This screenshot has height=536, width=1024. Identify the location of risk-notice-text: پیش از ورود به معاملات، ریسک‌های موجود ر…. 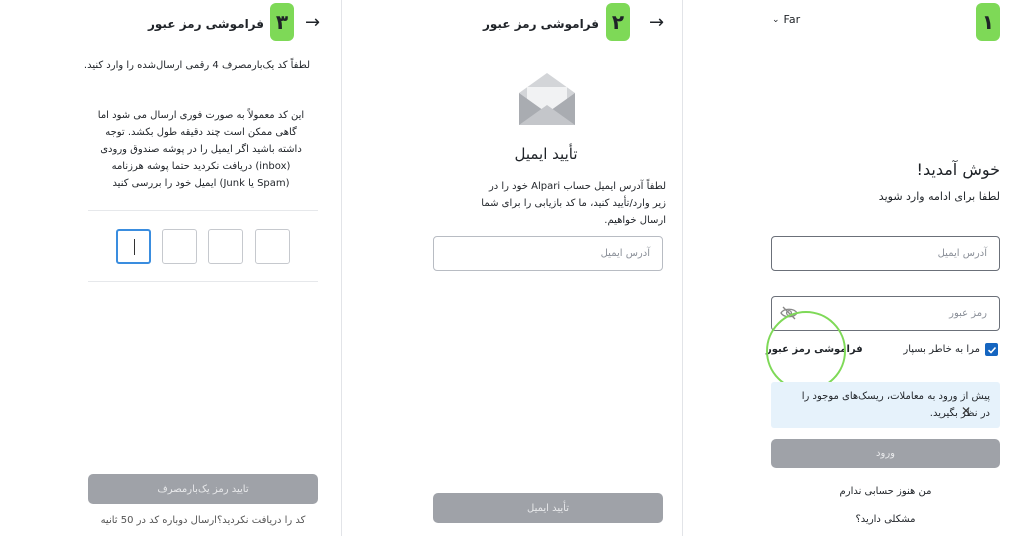
(895, 405).